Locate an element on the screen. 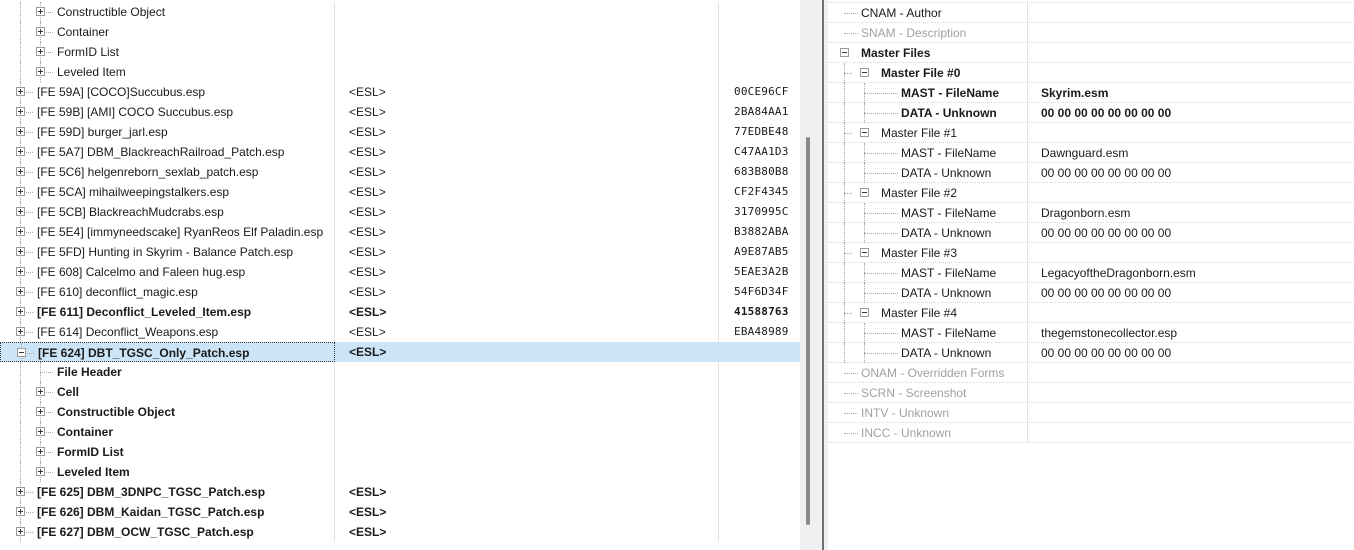 The width and height of the screenshot is (1354, 550). record-field-row: SNAM - Description is located at coordinates (1091, 33).